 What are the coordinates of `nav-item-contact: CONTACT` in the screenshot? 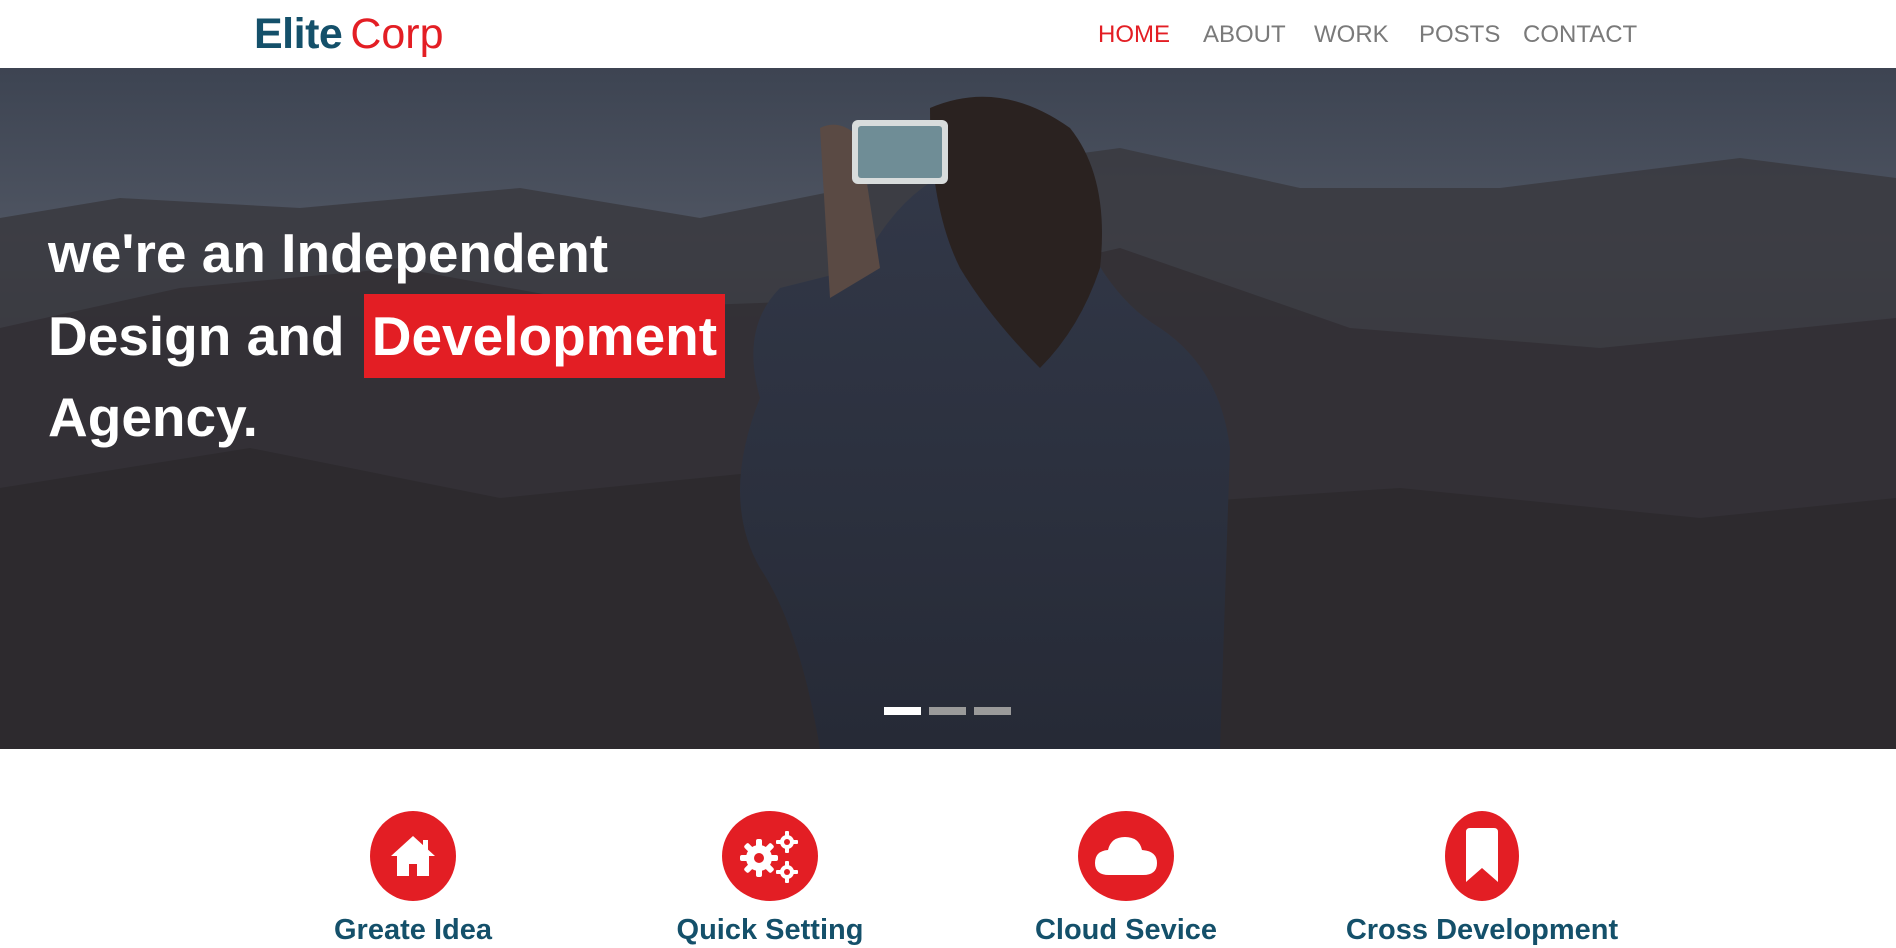 It's located at (1580, 35).